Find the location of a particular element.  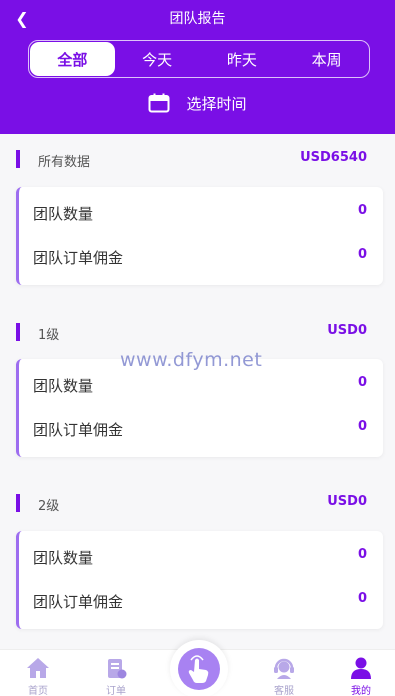

center-action-circle is located at coordinates (199, 669).